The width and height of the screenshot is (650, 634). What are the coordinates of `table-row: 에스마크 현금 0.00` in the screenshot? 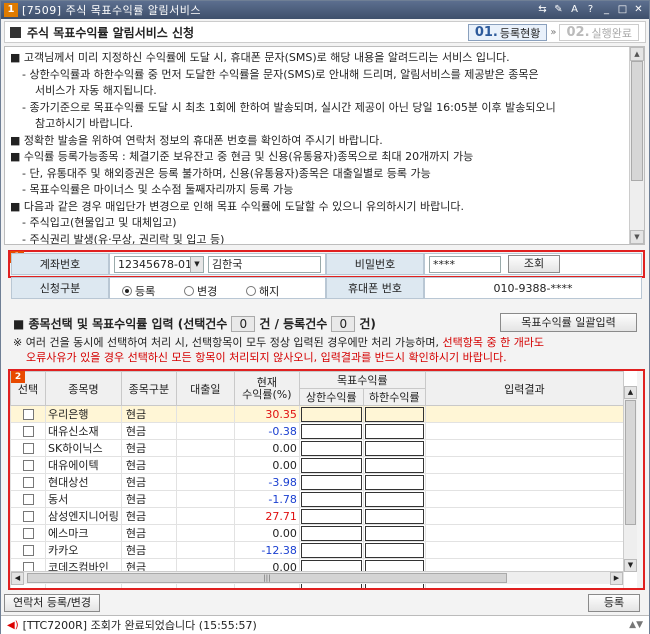 It's located at (317, 533).